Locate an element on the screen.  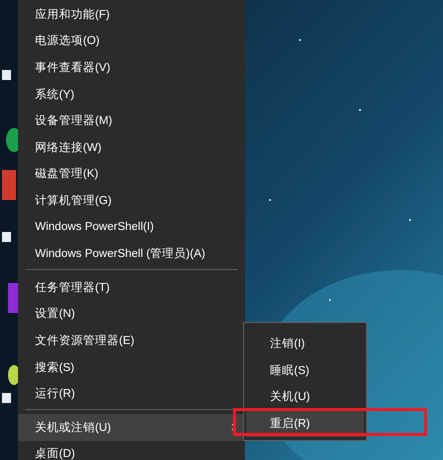
menu-item-label: 文件资源管理器(E) is located at coordinates (84, 341).